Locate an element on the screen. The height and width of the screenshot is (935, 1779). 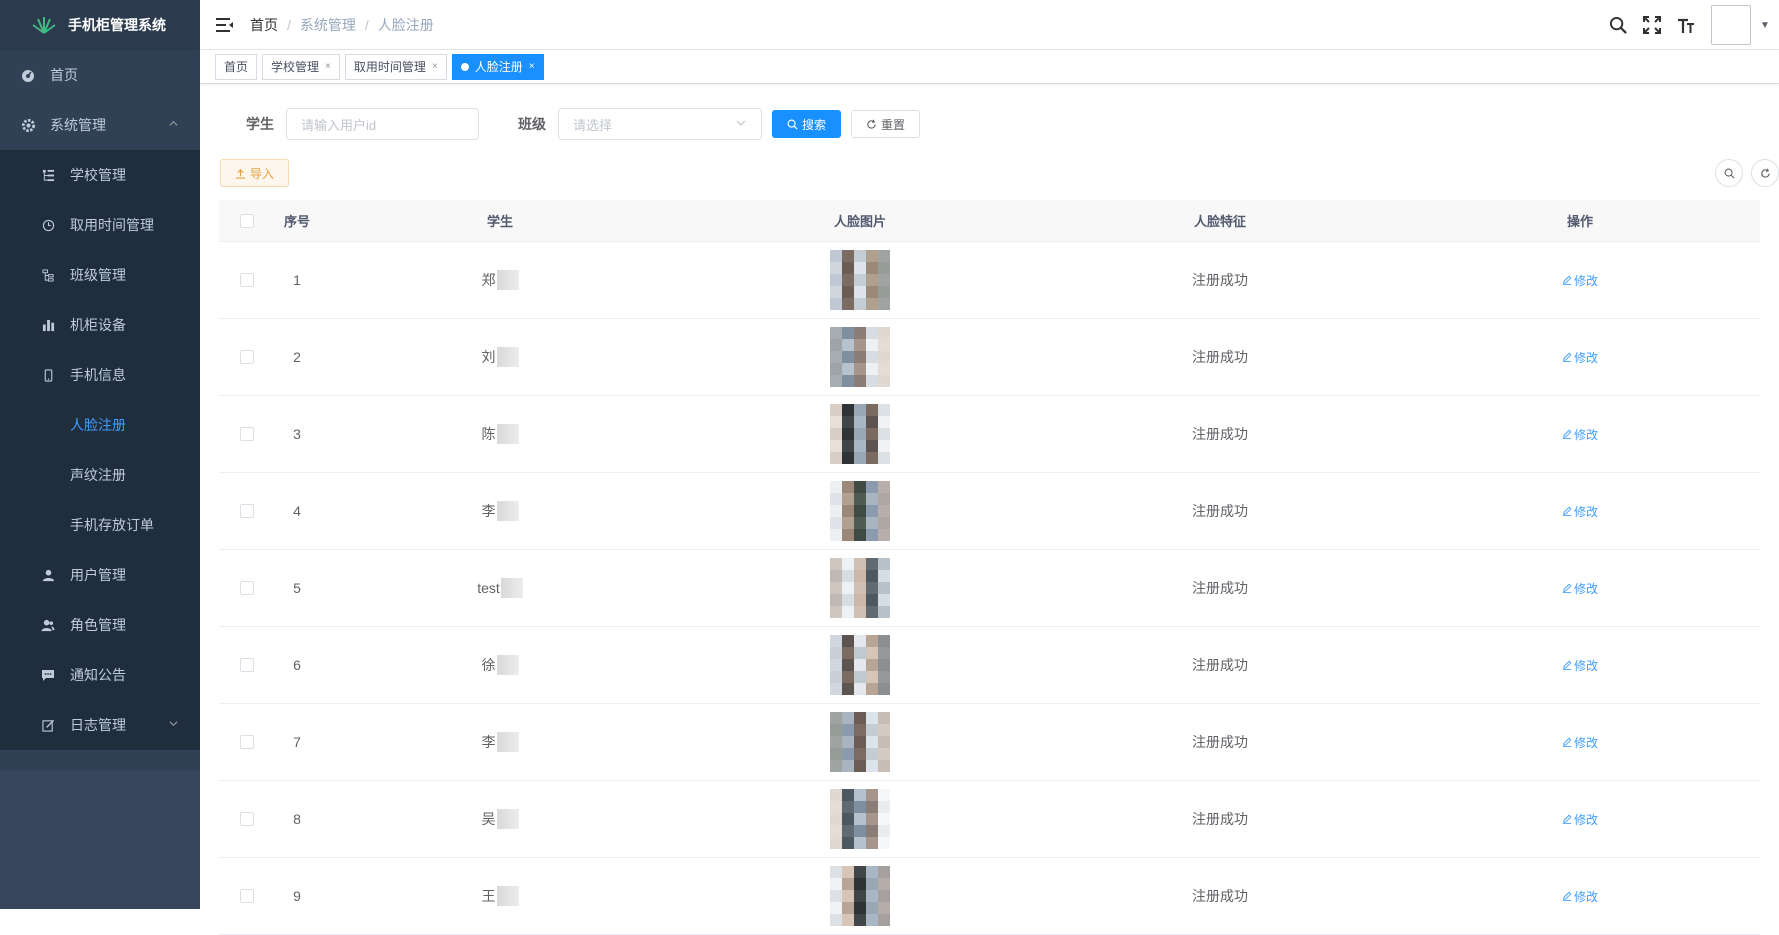
table-row: 3 陈 注册成功 修改 is located at coordinates (989, 434).